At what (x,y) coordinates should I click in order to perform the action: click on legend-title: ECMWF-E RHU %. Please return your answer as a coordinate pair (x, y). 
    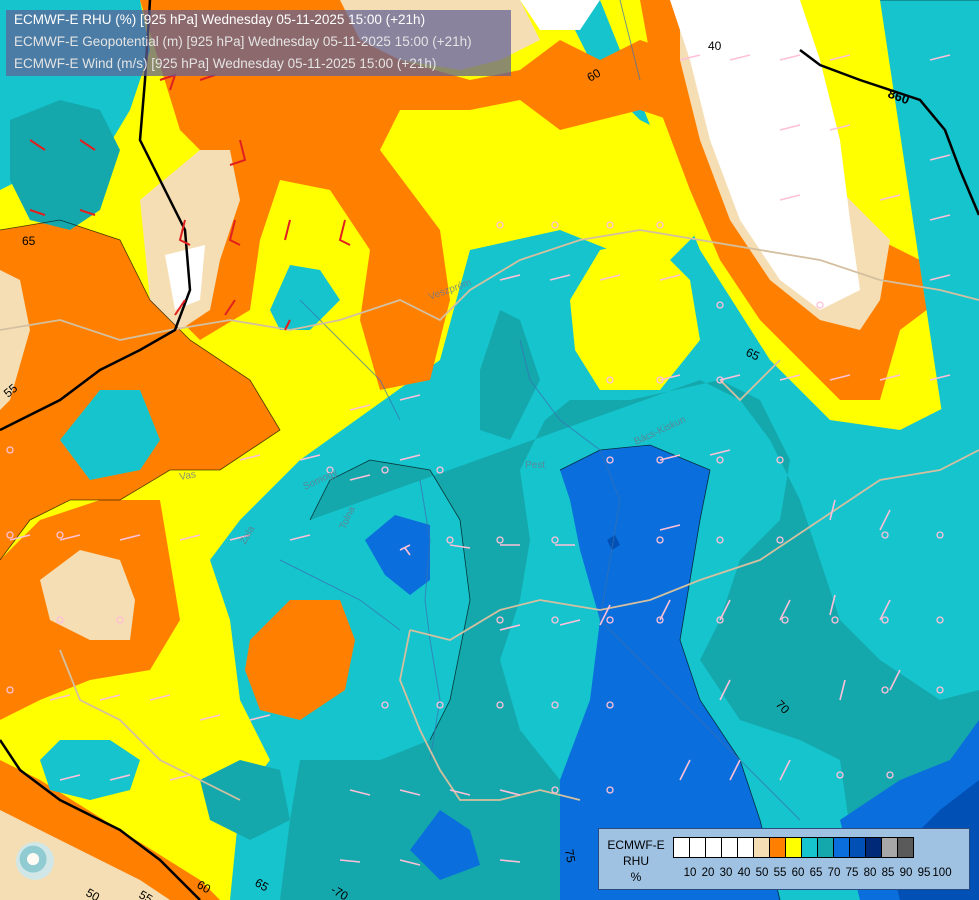
    Looking at the image, I should click on (636, 861).